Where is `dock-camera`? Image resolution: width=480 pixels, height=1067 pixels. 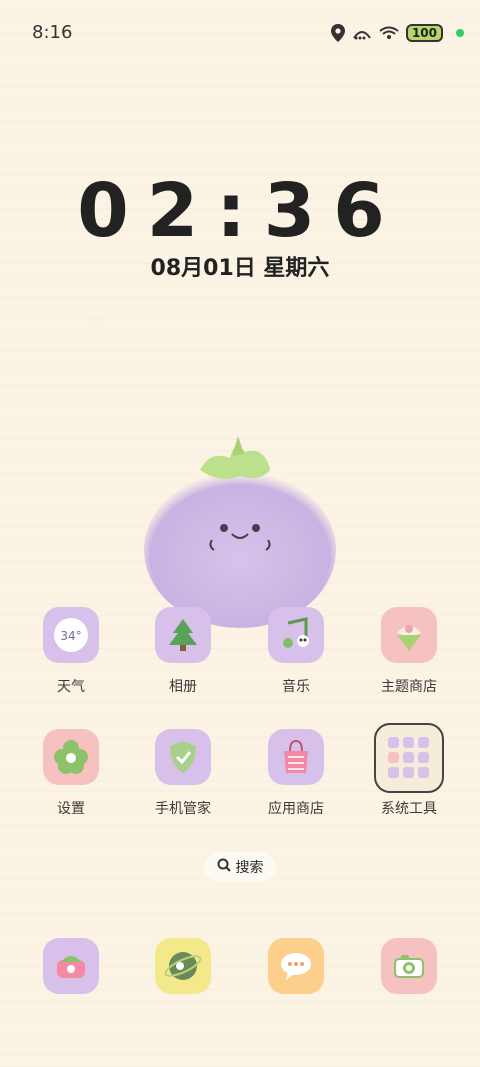 dock-camera is located at coordinates (409, 966).